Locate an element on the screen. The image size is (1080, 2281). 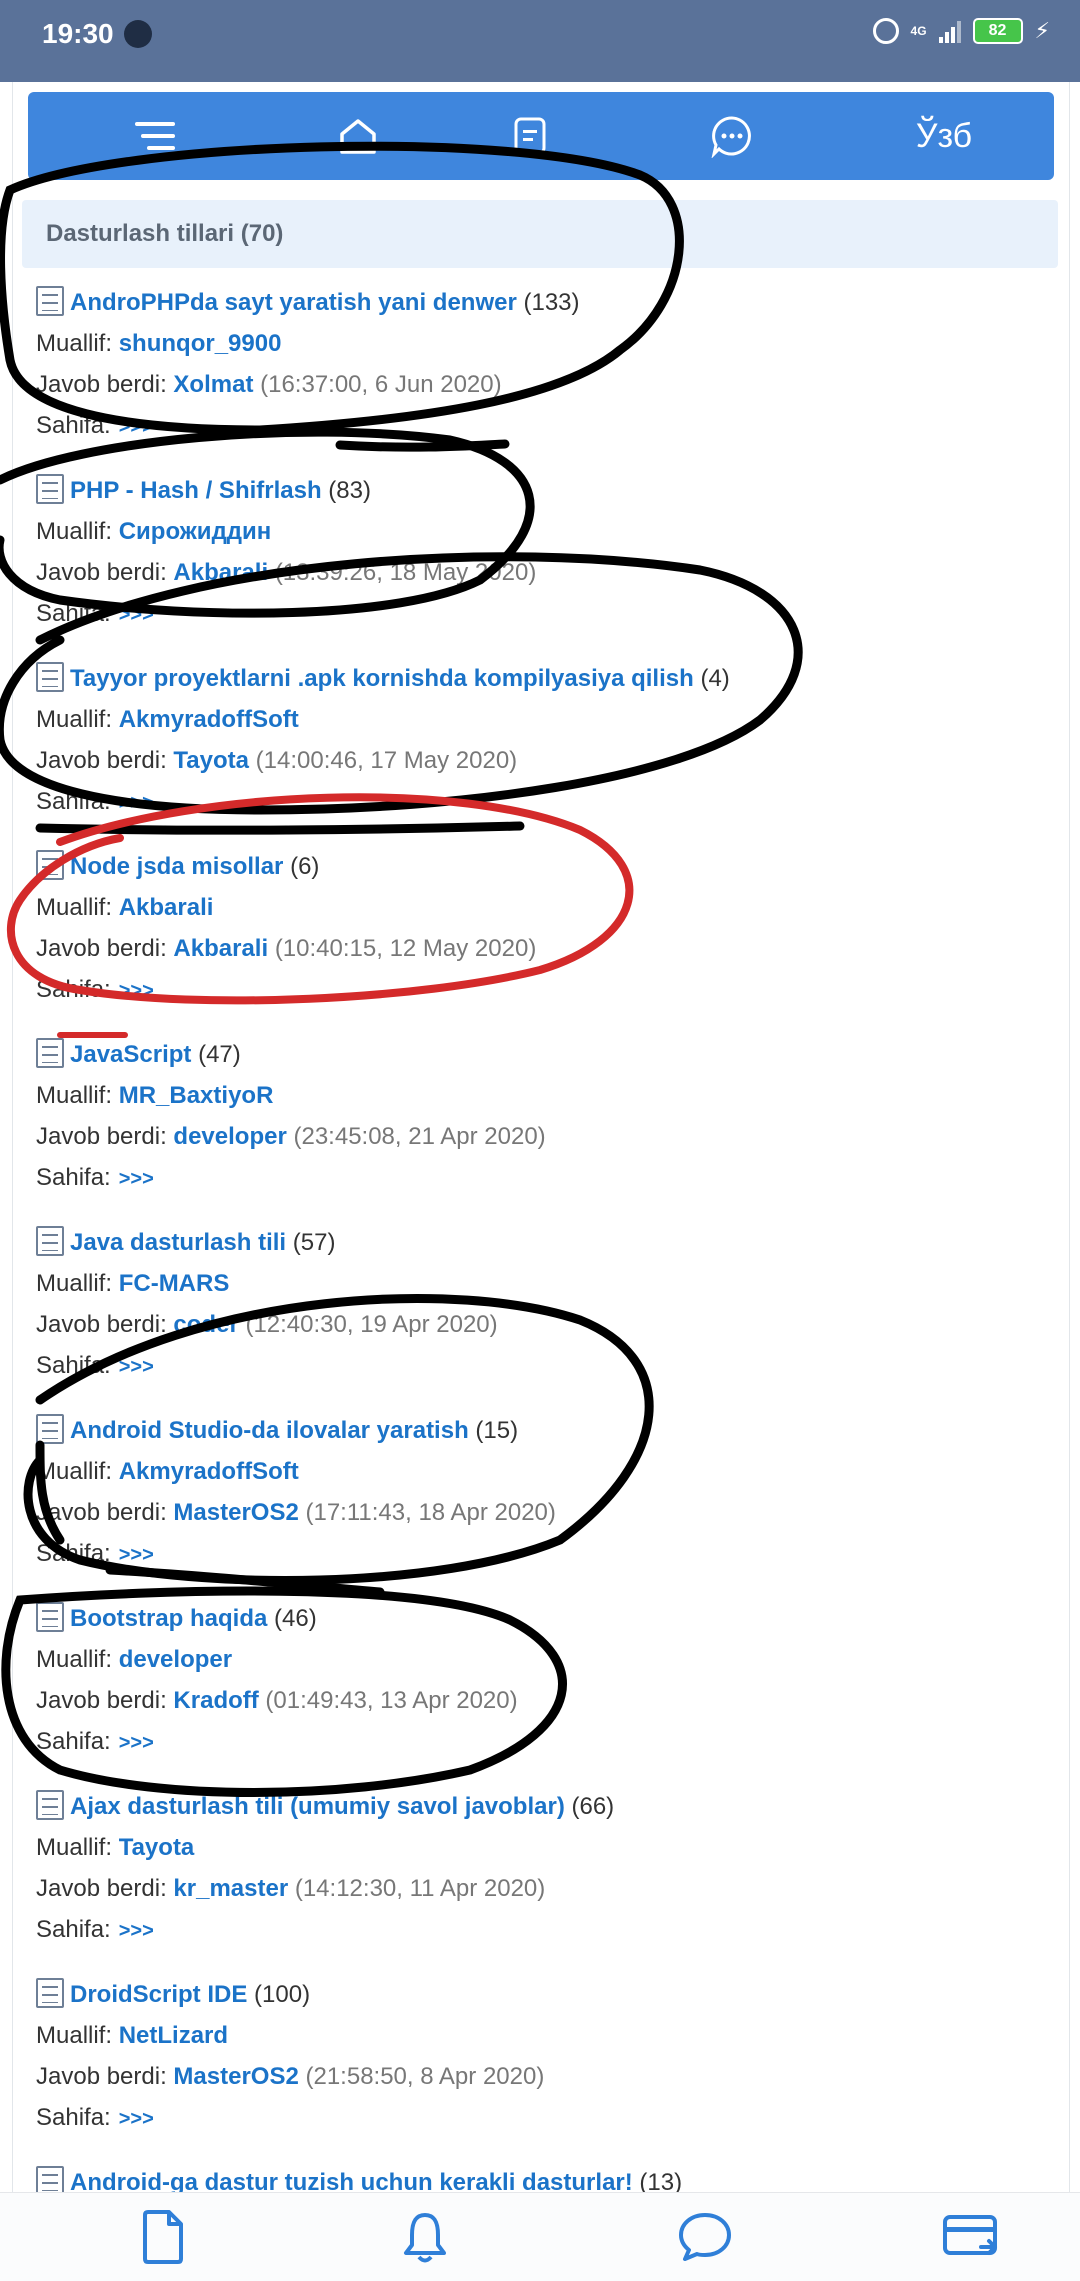
bottom-tab-messages is located at coordinates (705, 2237).